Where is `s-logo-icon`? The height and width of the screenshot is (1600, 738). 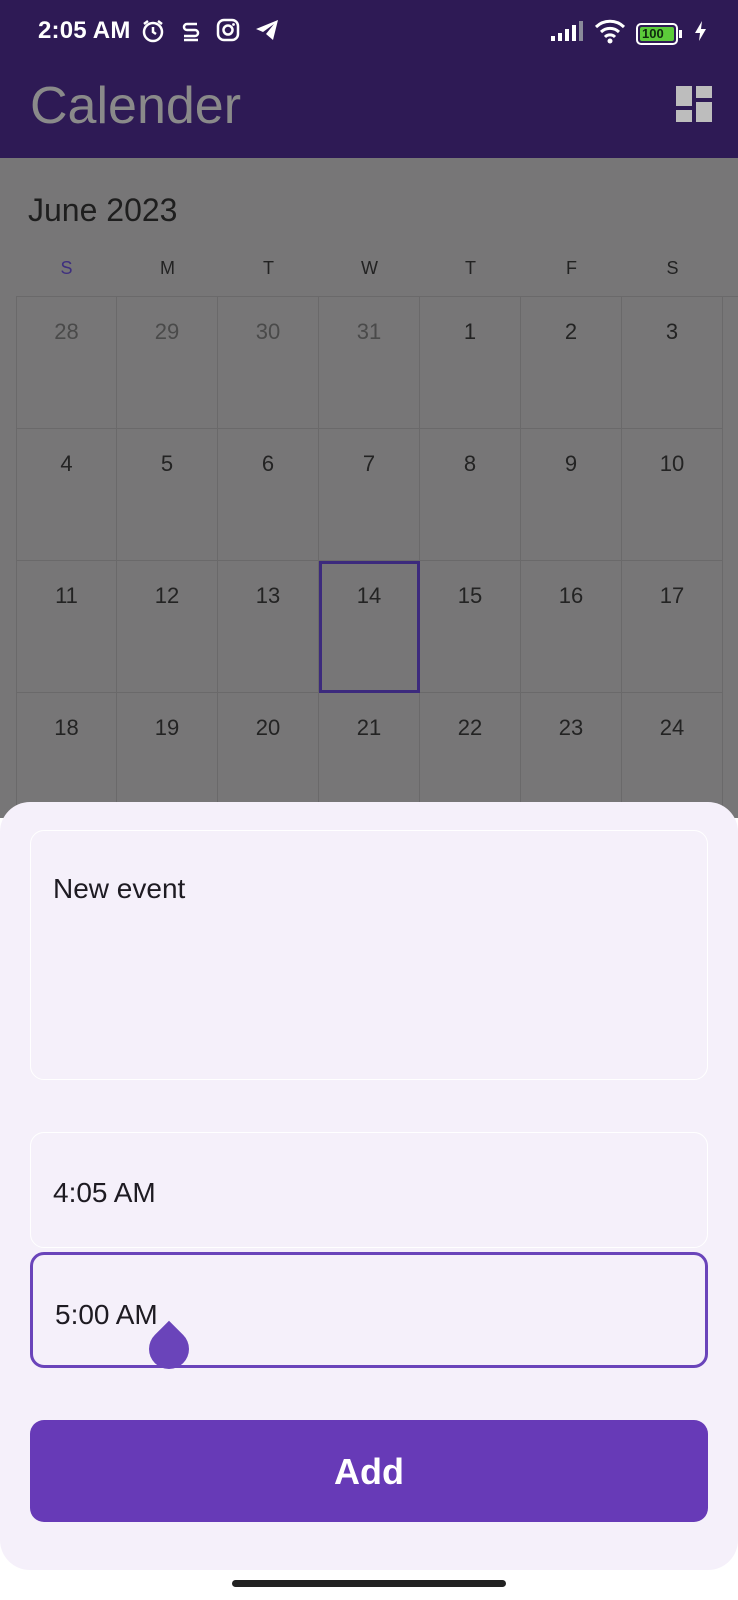 s-logo-icon is located at coordinates (191, 33).